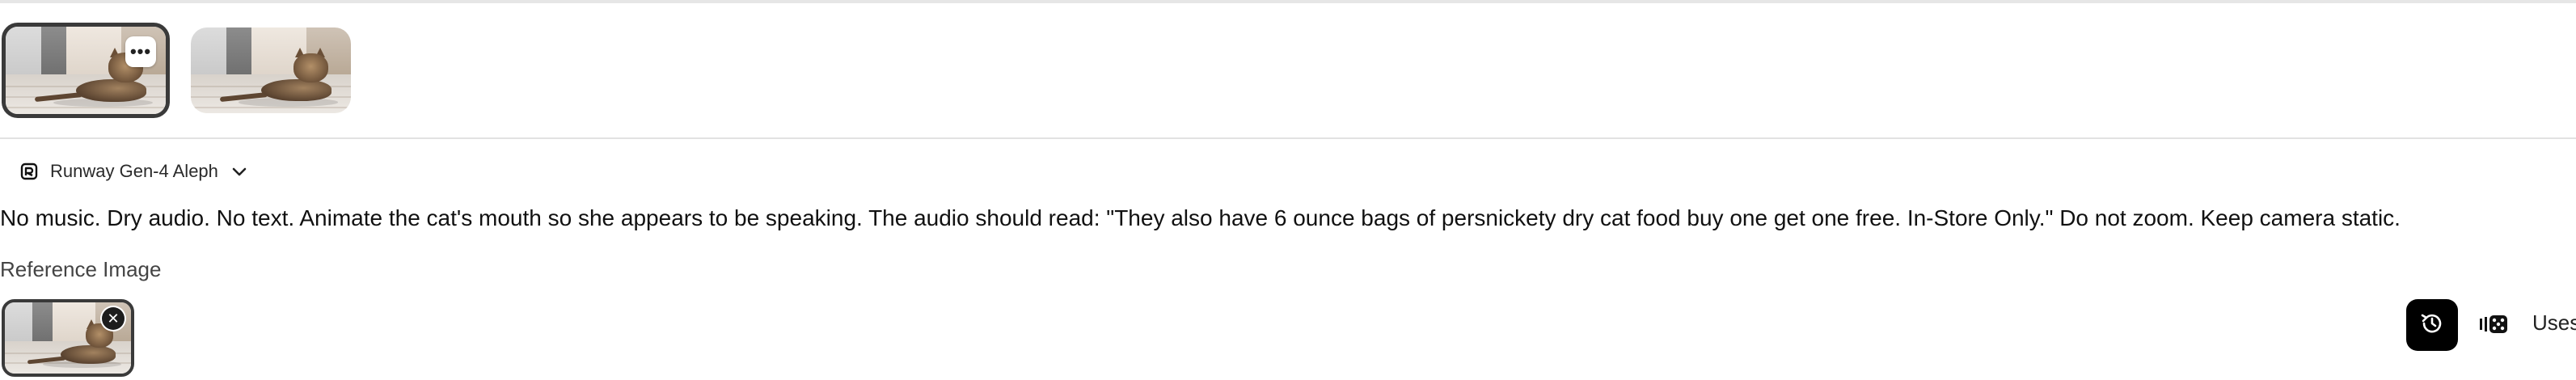  I want to click on ellipsis-icon: •••, so click(140, 51).